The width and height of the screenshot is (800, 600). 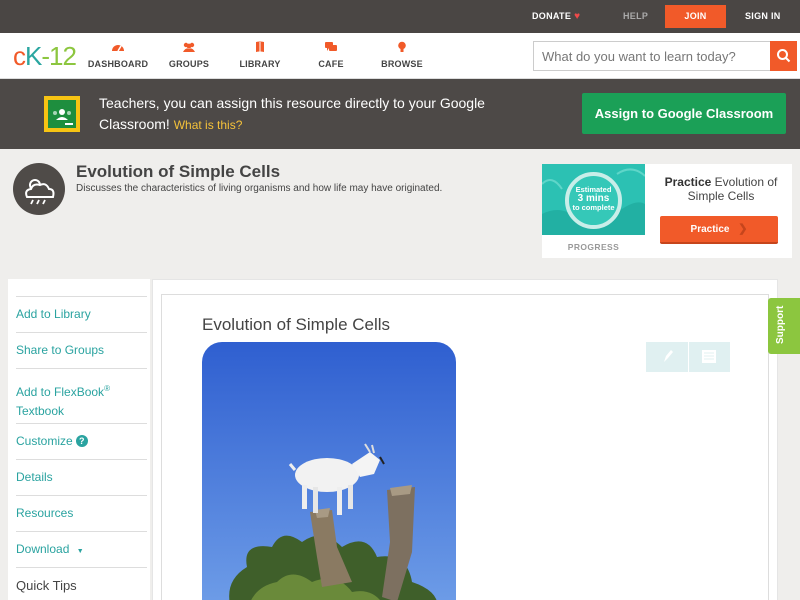 What do you see at coordinates (552, 16) in the screenshot?
I see `donate-label: DONATE` at bounding box center [552, 16].